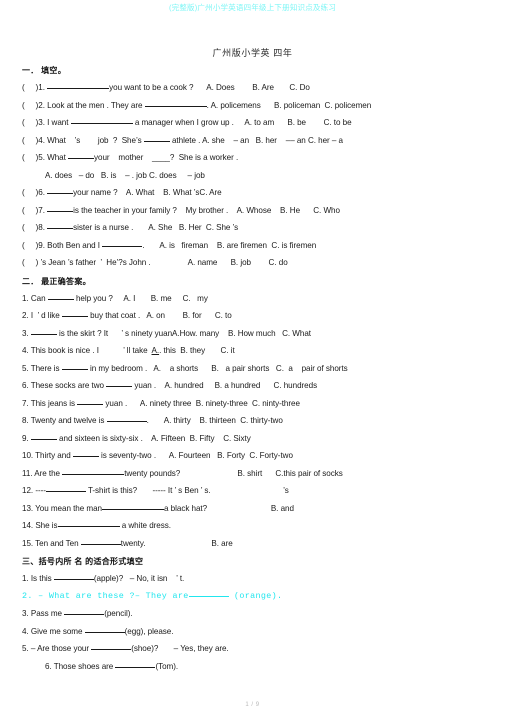  Describe the element at coordinates (252, 614) in the screenshot. I see `question-line: 3. Pass me (pencil).` at that location.